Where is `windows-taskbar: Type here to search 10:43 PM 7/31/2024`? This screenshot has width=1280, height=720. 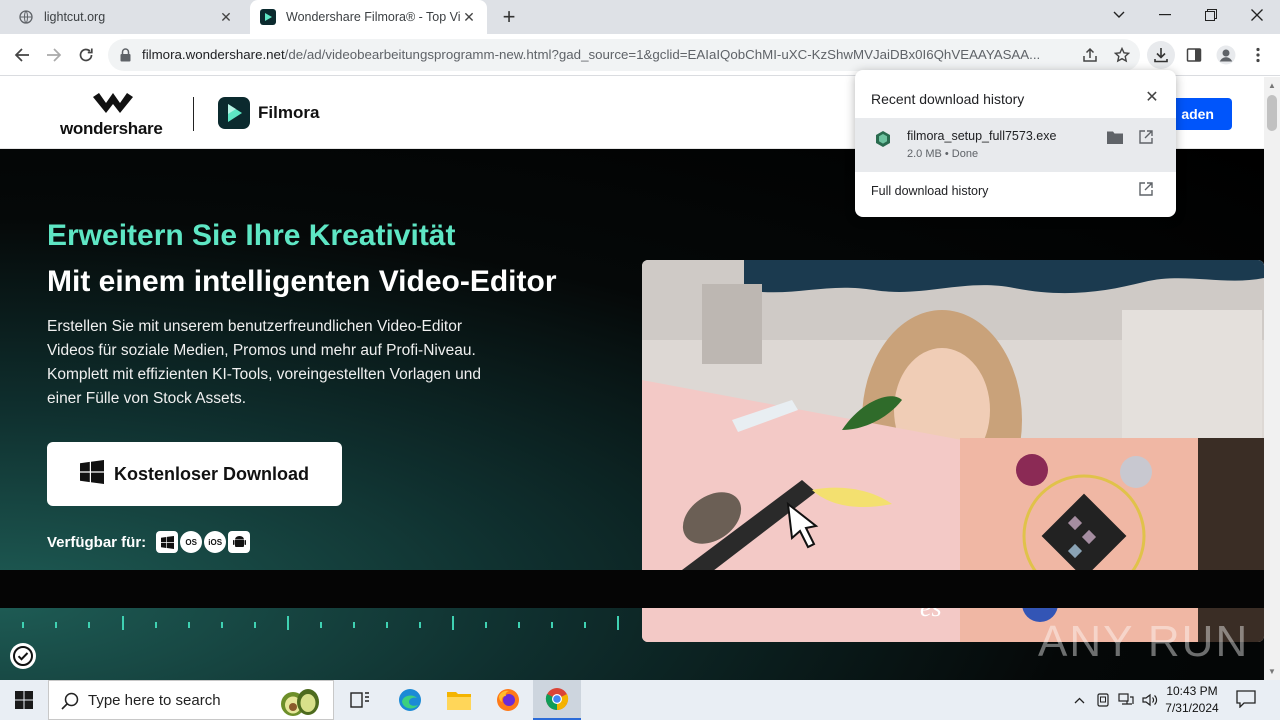
windows-taskbar: Type here to search 10:43 PM 7/31/2024 is located at coordinates (640, 700).